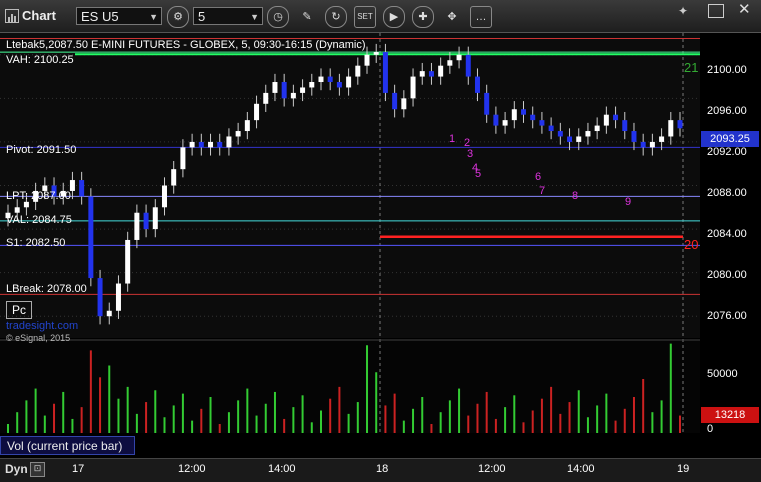 The width and height of the screenshot is (761, 482). Describe the element at coordinates (683, 11) in the screenshot. I see `pin-icon: ✦` at that location.